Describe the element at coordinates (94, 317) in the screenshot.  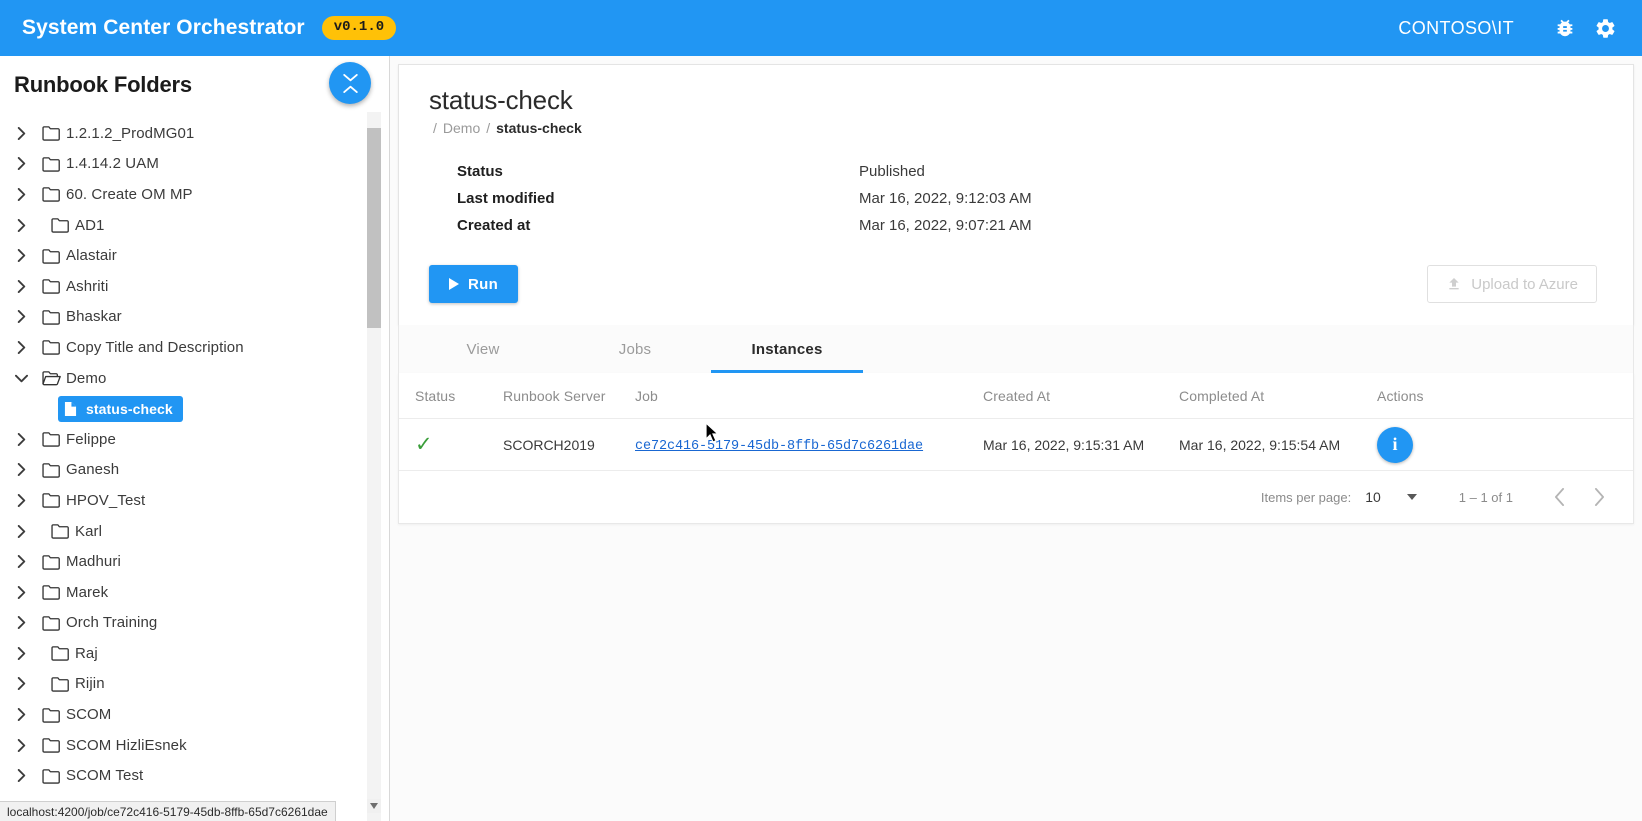
I see `folder-item-label: Bhaskar` at that location.